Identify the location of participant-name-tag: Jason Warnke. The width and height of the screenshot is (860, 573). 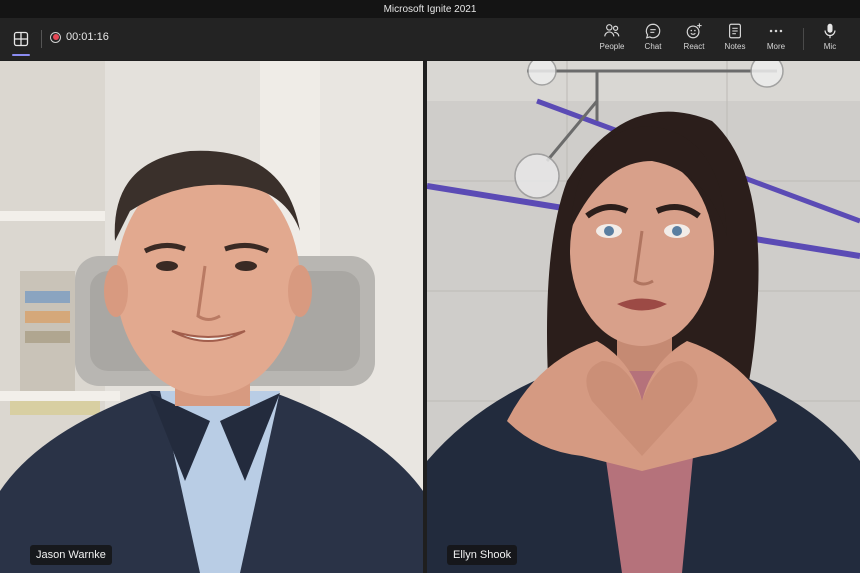
(71, 555).